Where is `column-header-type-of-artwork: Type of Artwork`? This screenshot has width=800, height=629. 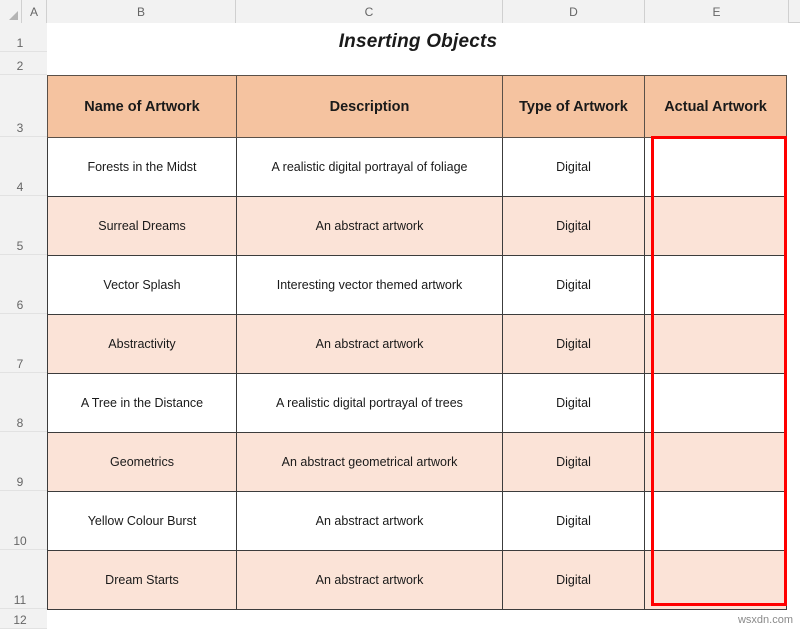 column-header-type-of-artwork: Type of Artwork is located at coordinates (573, 106).